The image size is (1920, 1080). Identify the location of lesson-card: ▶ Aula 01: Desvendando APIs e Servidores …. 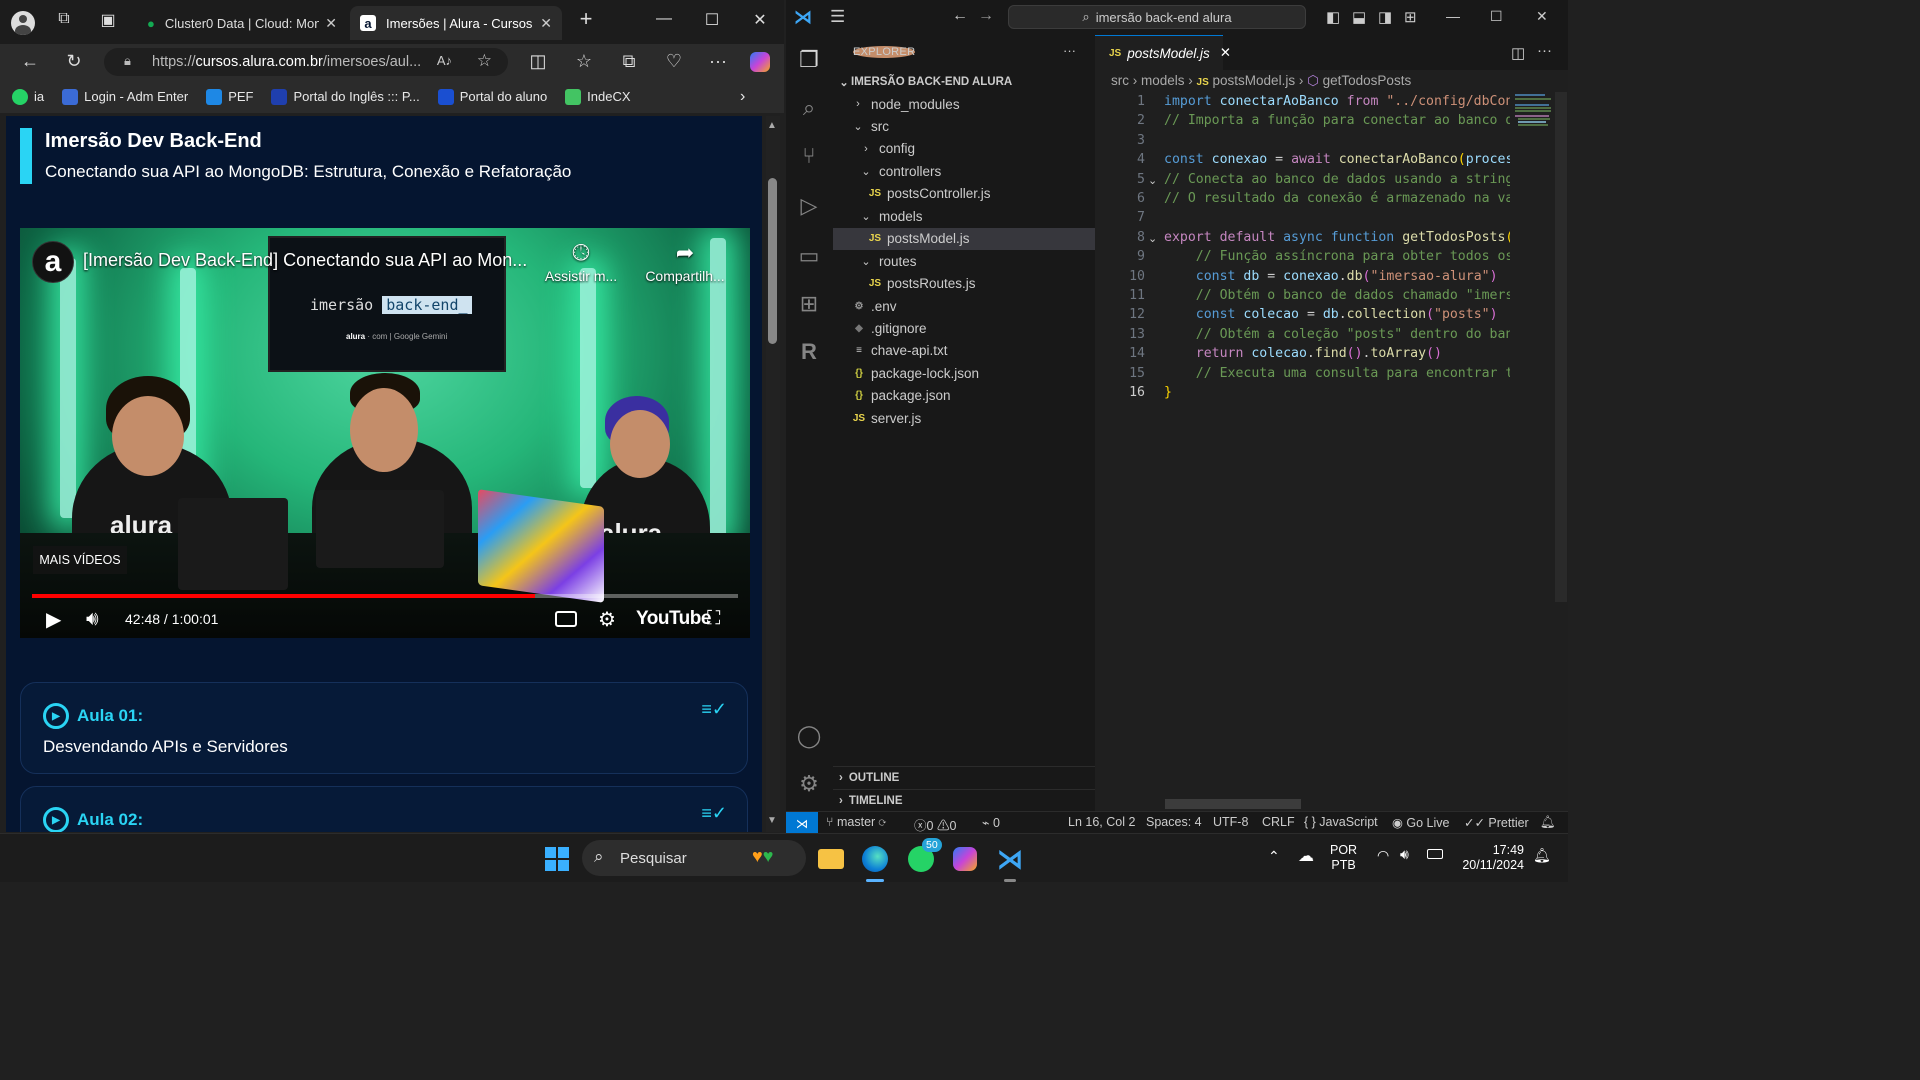
(384, 728).